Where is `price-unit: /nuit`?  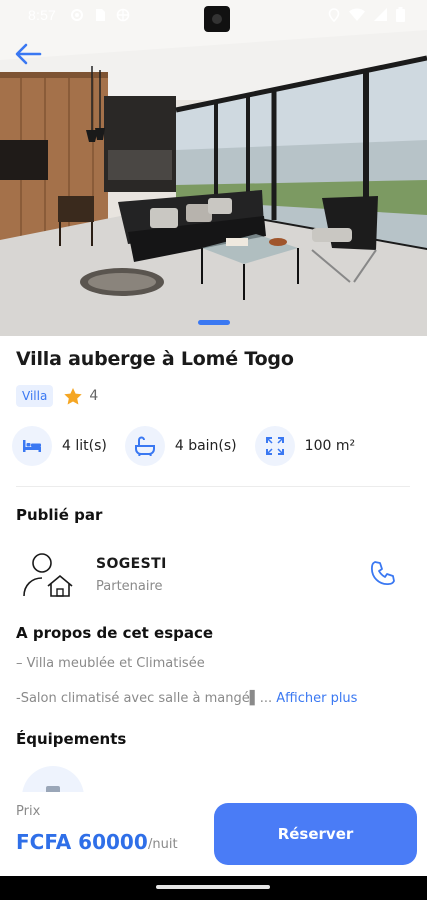
price-unit: /nuit is located at coordinates (163, 844).